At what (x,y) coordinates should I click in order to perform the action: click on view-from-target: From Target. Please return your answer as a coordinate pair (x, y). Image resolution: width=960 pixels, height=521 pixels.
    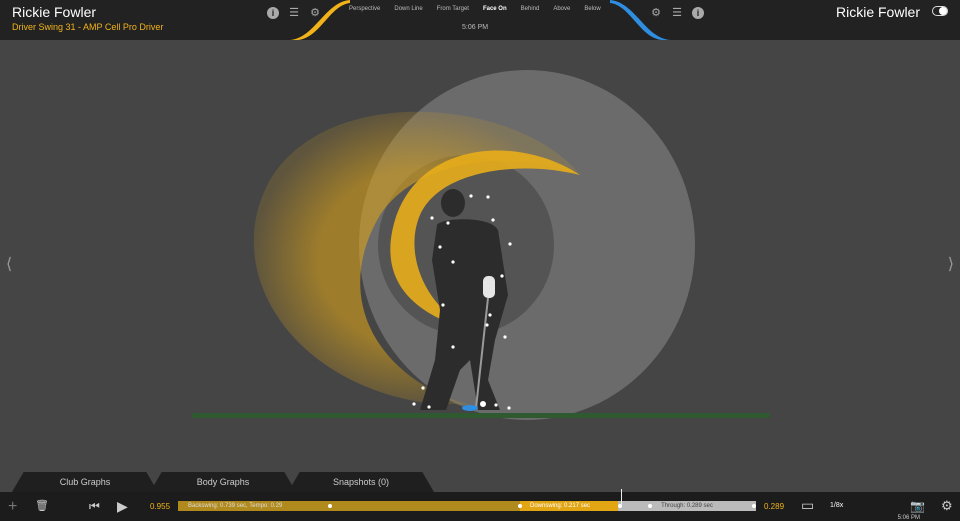
    Looking at the image, I should click on (453, 9).